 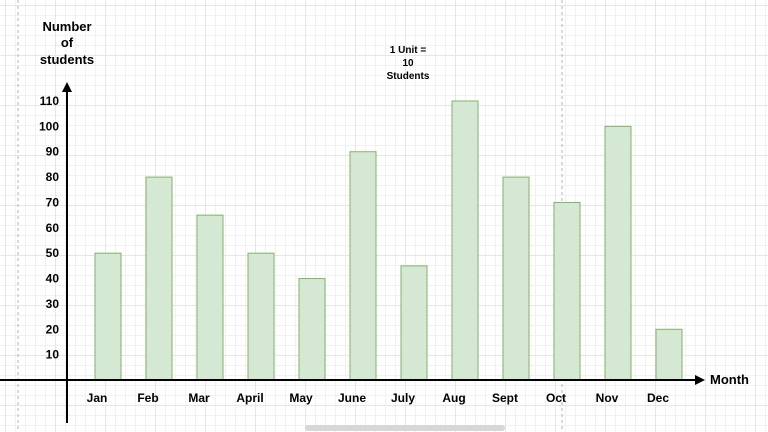 I want to click on x-tick-label: July, so click(x=403, y=398).